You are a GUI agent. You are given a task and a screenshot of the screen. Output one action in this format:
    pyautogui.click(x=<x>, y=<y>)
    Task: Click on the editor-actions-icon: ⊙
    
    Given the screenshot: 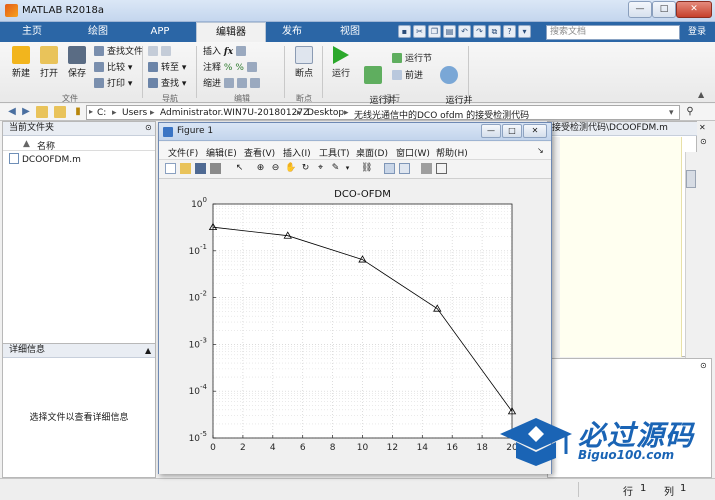 What is the action you would take?
    pyautogui.click(x=703, y=141)
    